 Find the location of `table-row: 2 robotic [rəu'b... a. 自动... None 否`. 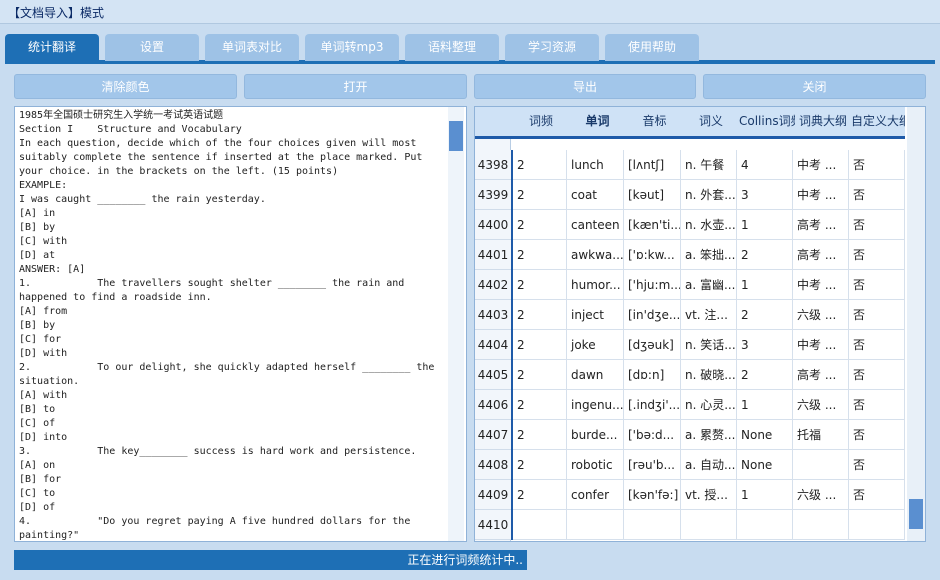

table-row: 2 robotic [rəu'b... a. 自动... None 否 is located at coordinates (708, 465).